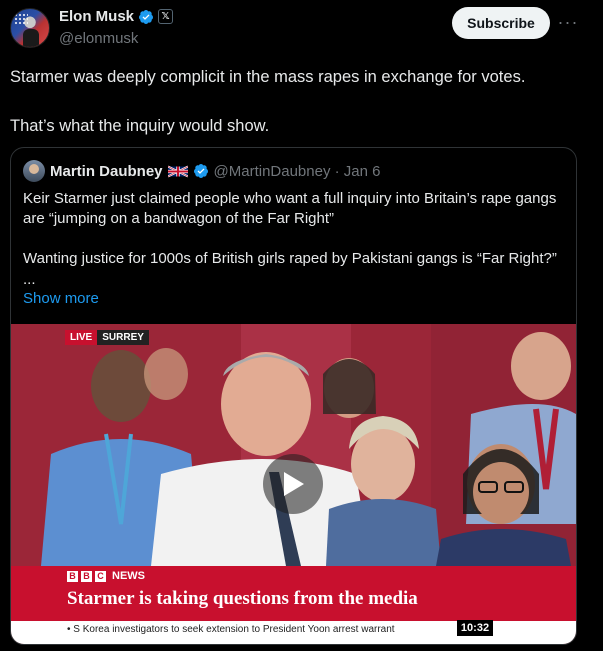 This screenshot has height=651, width=603. What do you see at coordinates (166, 16) in the screenshot?
I see `x-affiliate-icon: 𝕏` at bounding box center [166, 16].